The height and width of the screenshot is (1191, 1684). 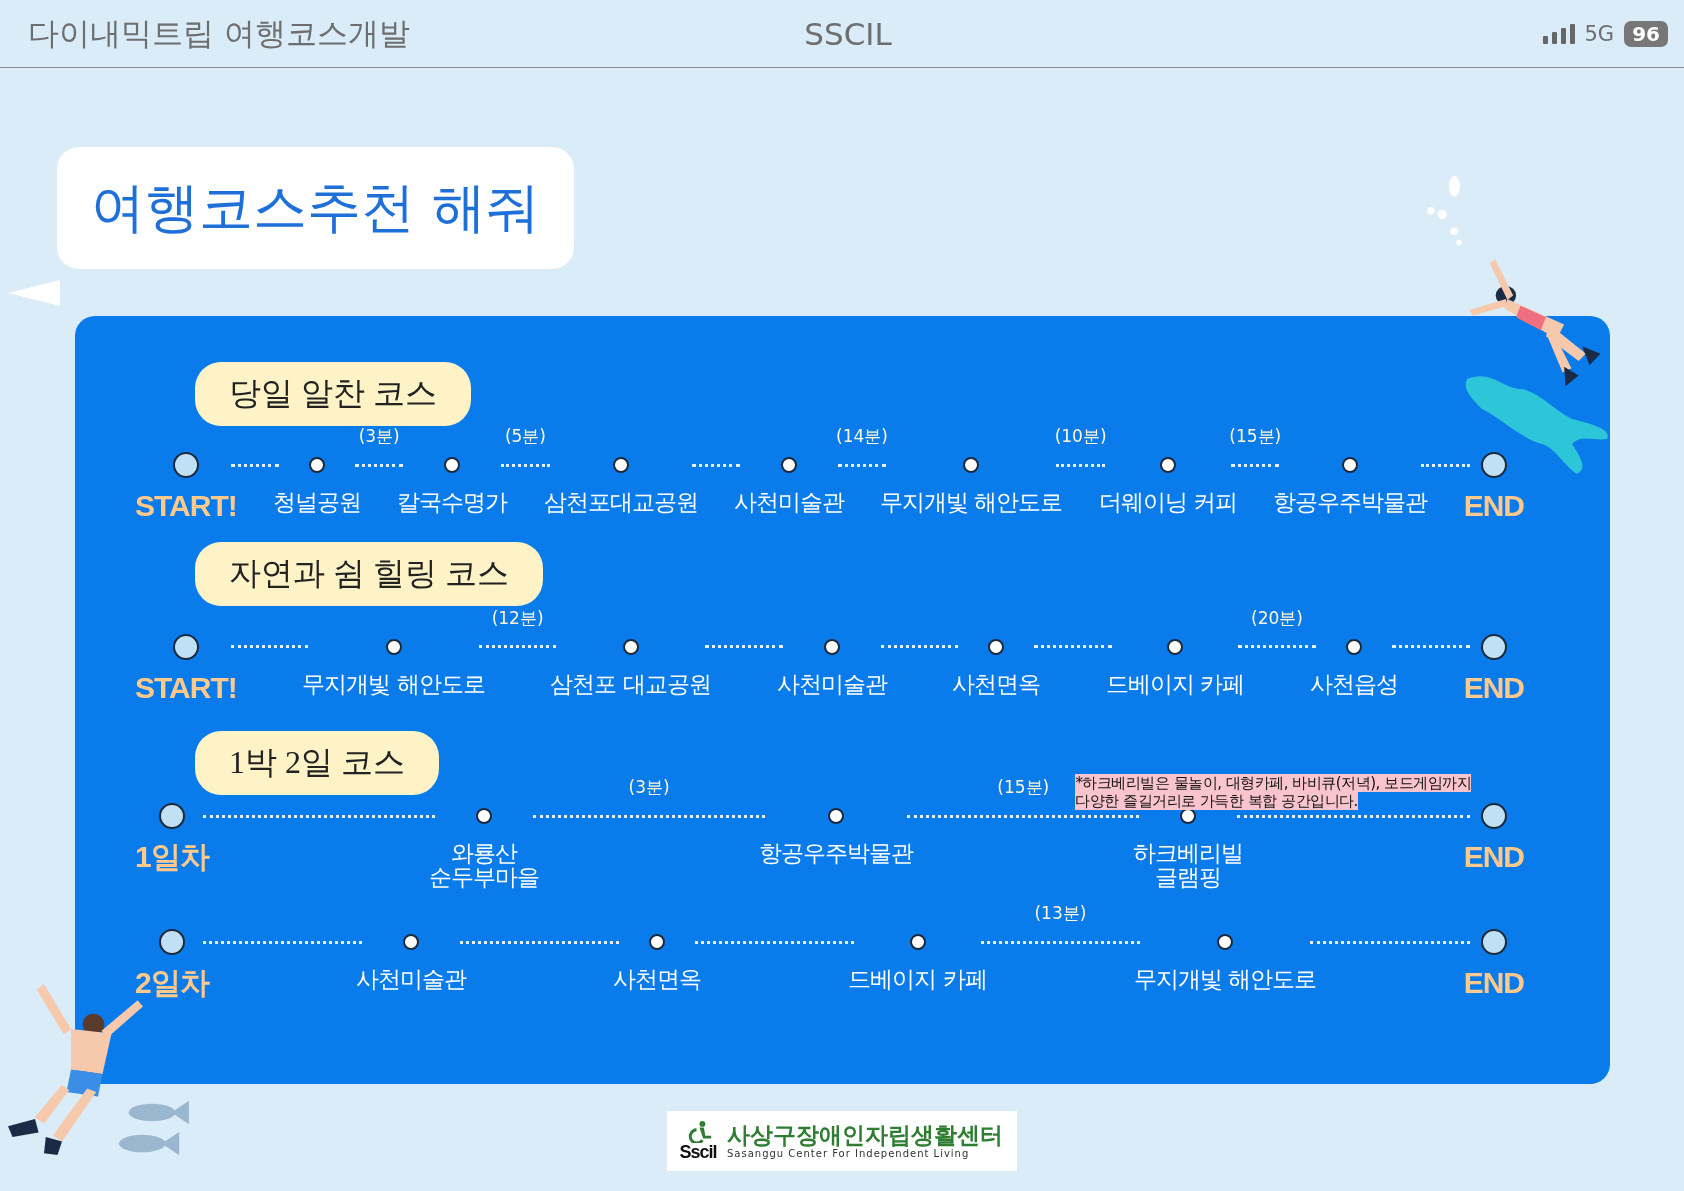 I want to click on speech-bubble-tail, so click(x=34, y=293).